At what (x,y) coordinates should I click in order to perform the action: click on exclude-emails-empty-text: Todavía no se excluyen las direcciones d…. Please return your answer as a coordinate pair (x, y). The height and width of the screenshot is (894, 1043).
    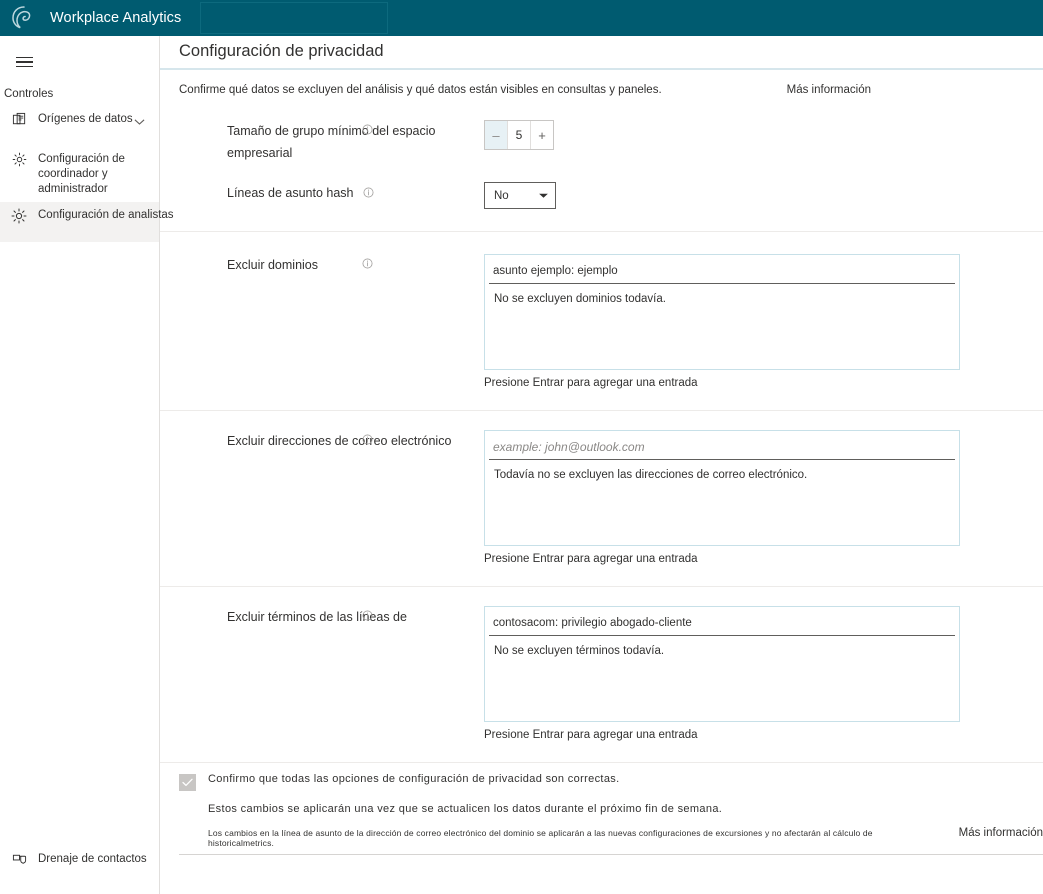
    Looking at the image, I should click on (651, 475).